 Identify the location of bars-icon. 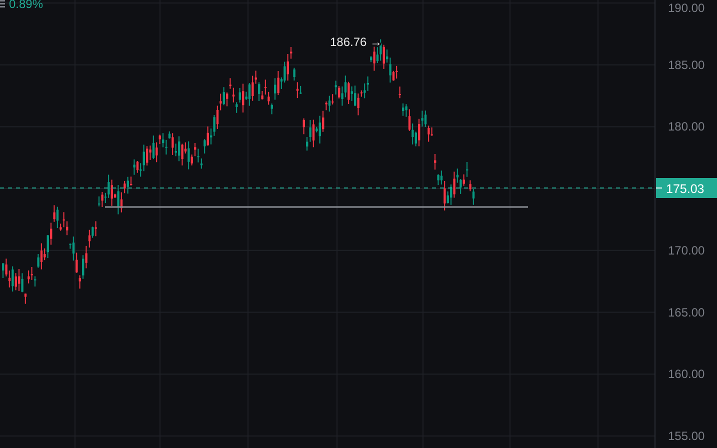
(2, 4).